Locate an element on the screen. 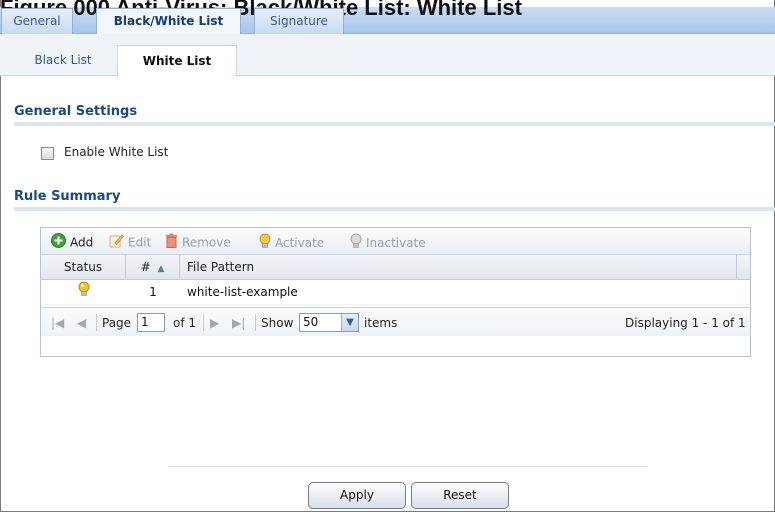 The image size is (775, 512). apply-button: Apply is located at coordinates (357, 495).